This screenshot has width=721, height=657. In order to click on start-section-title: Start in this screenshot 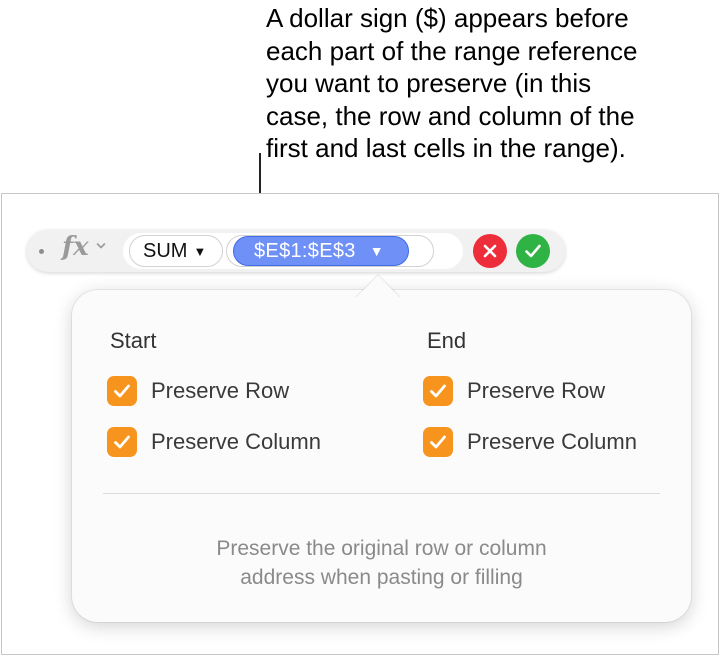, I will do `click(133, 340)`.